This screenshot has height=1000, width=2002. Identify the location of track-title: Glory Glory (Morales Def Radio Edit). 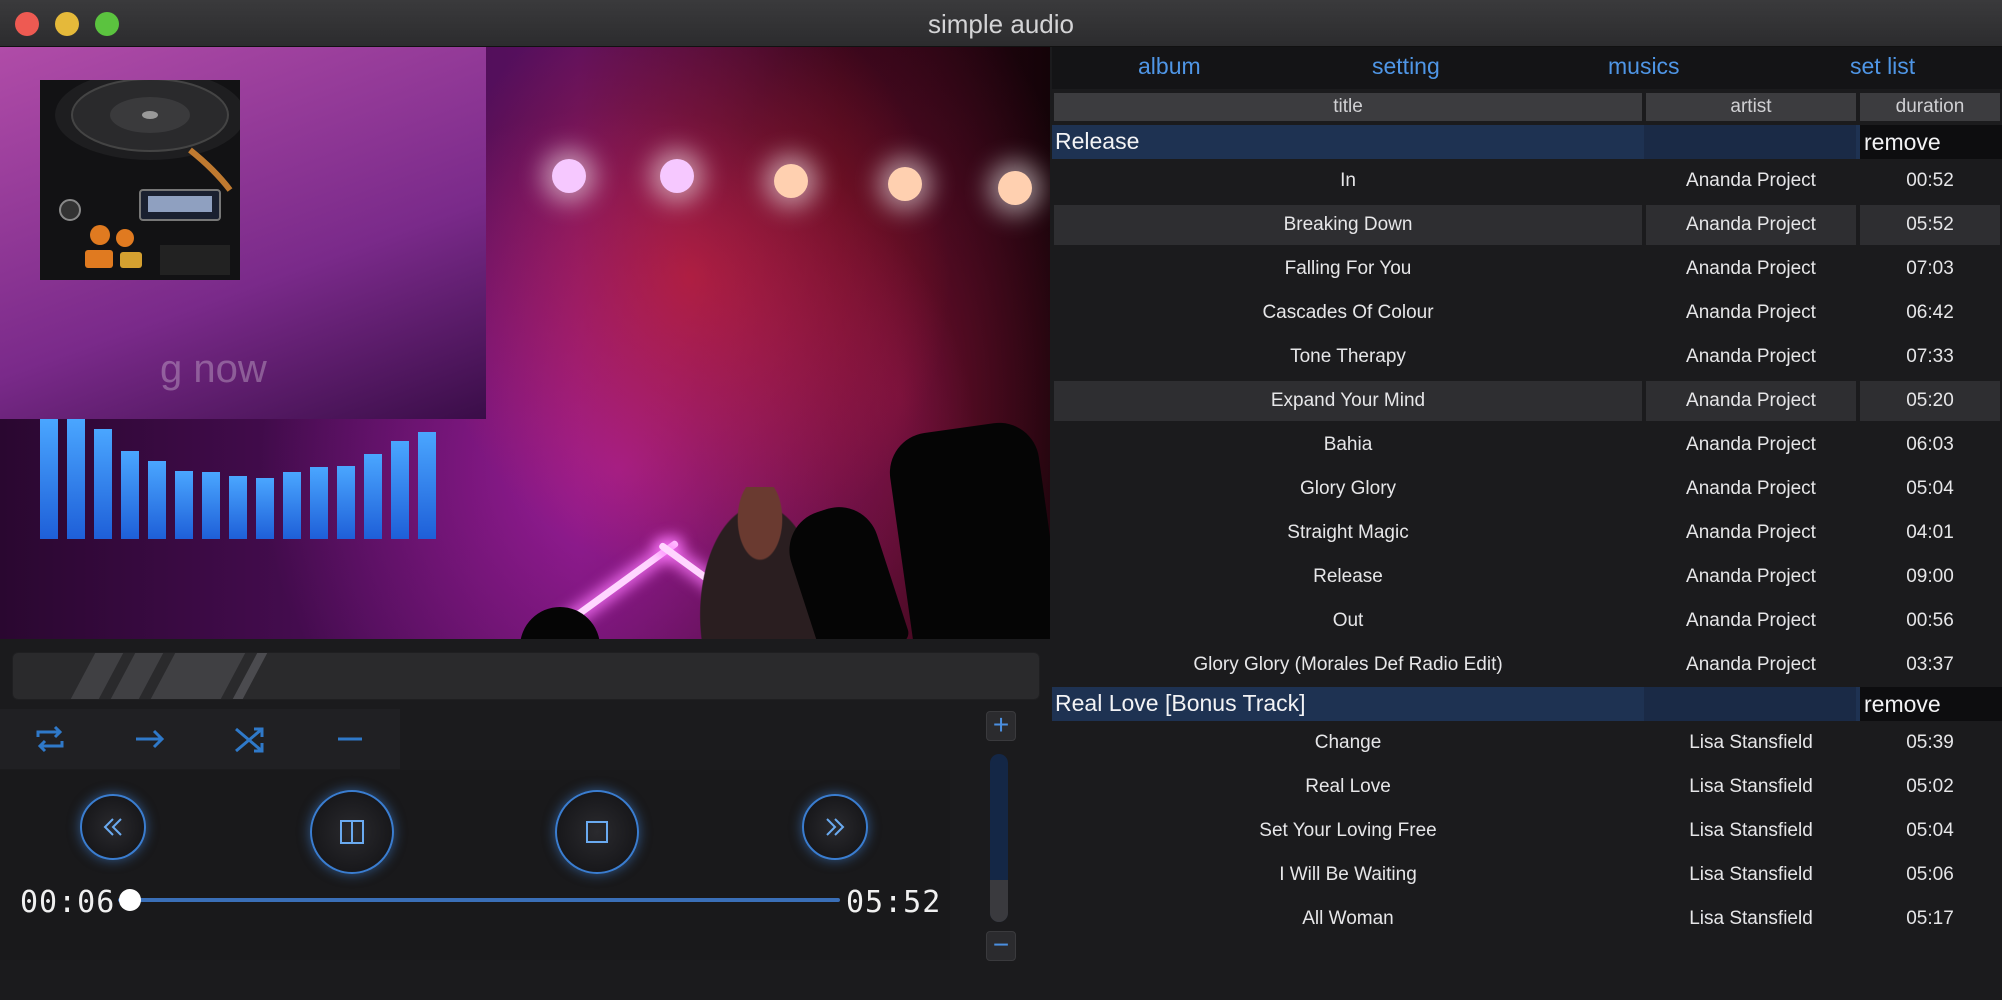
(1348, 664).